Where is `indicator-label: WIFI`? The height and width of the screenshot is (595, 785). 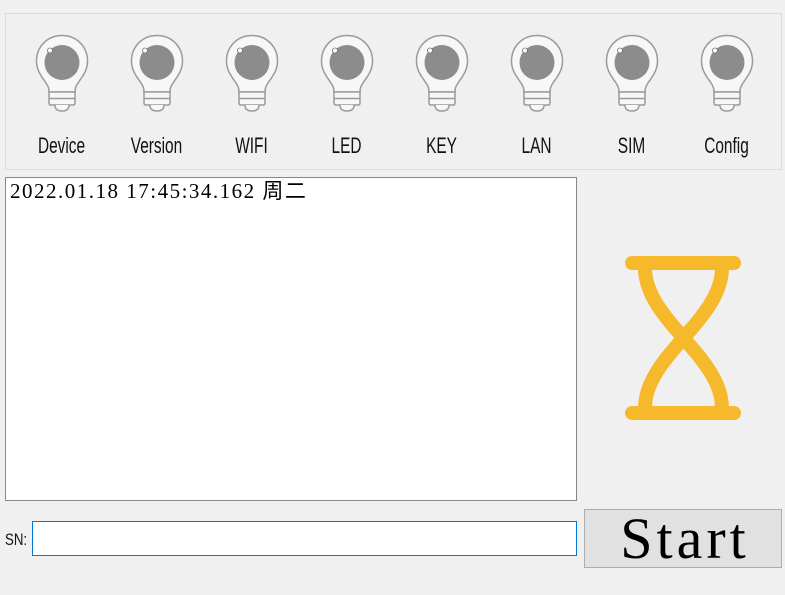 indicator-label: WIFI is located at coordinates (251, 145).